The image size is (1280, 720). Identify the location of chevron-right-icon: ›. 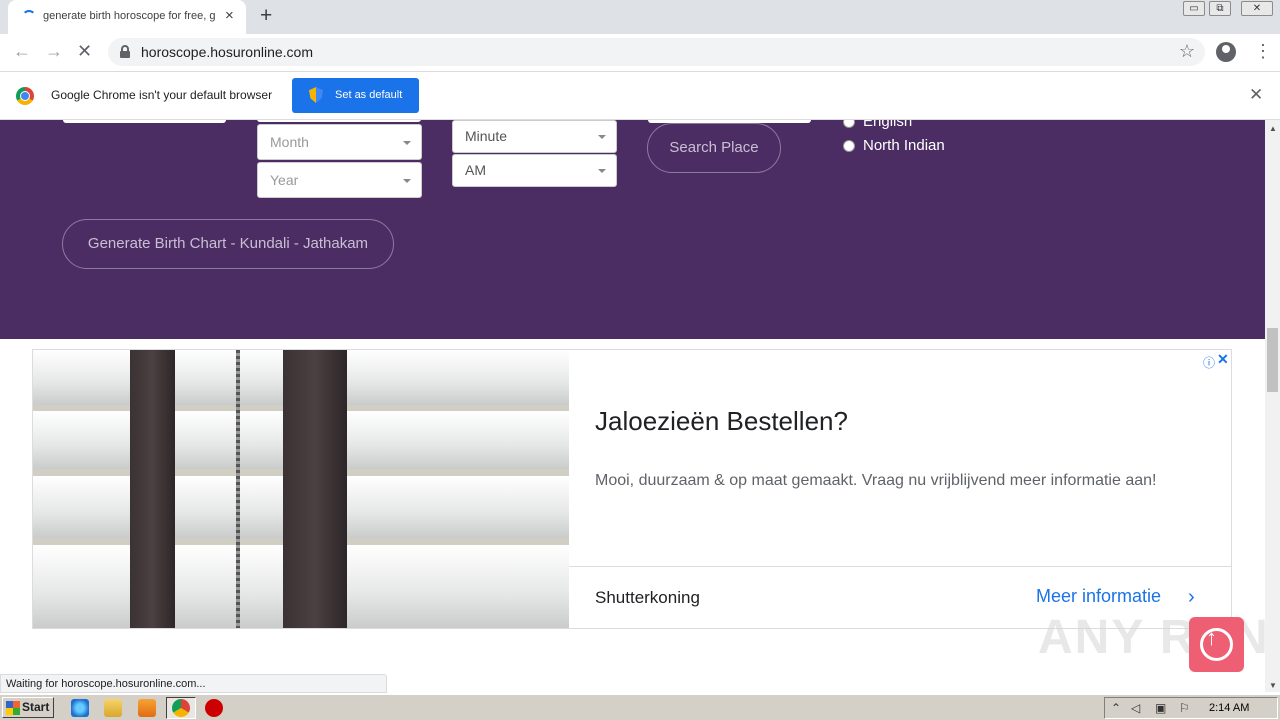
(1191, 597).